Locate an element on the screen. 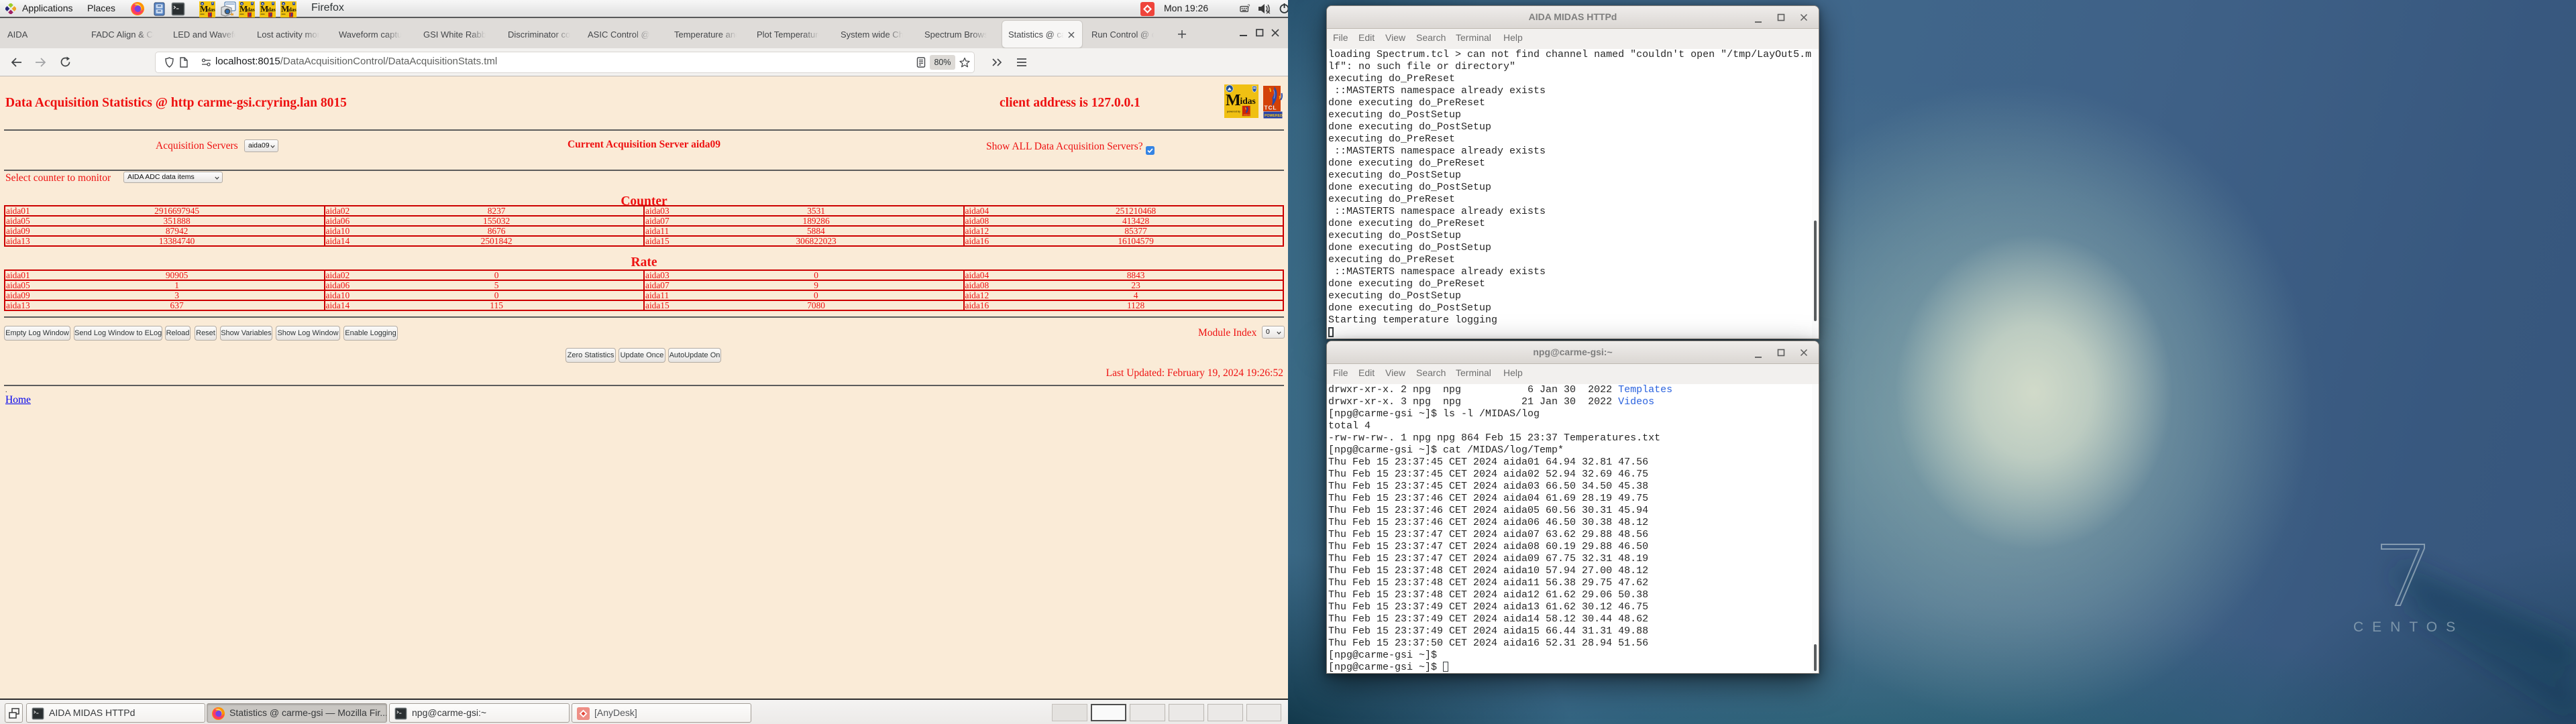 This screenshot has width=2576, height=724. svg-text: MIDAS is located at coordinates (1247, 115).